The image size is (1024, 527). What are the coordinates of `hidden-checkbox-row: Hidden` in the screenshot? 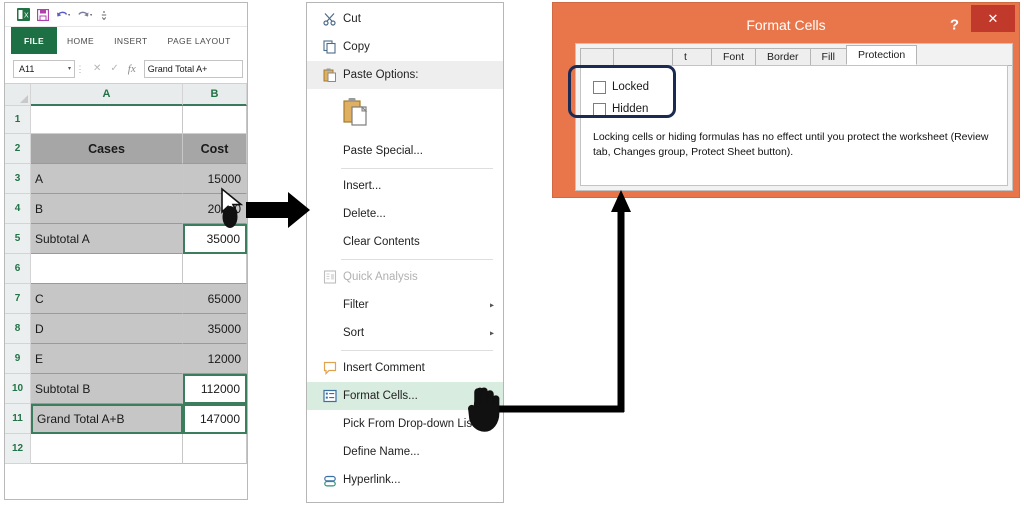 It's located at (794, 109).